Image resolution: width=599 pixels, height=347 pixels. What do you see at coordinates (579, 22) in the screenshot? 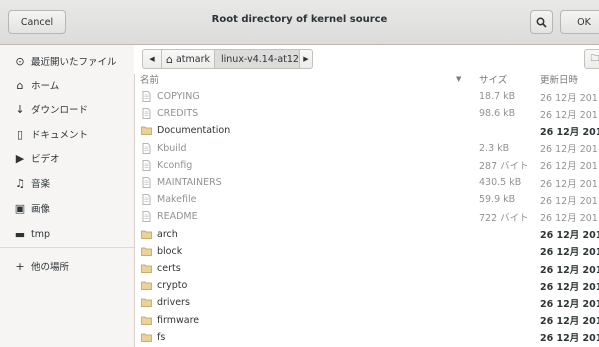
I see `ok-button: OK` at bounding box center [579, 22].